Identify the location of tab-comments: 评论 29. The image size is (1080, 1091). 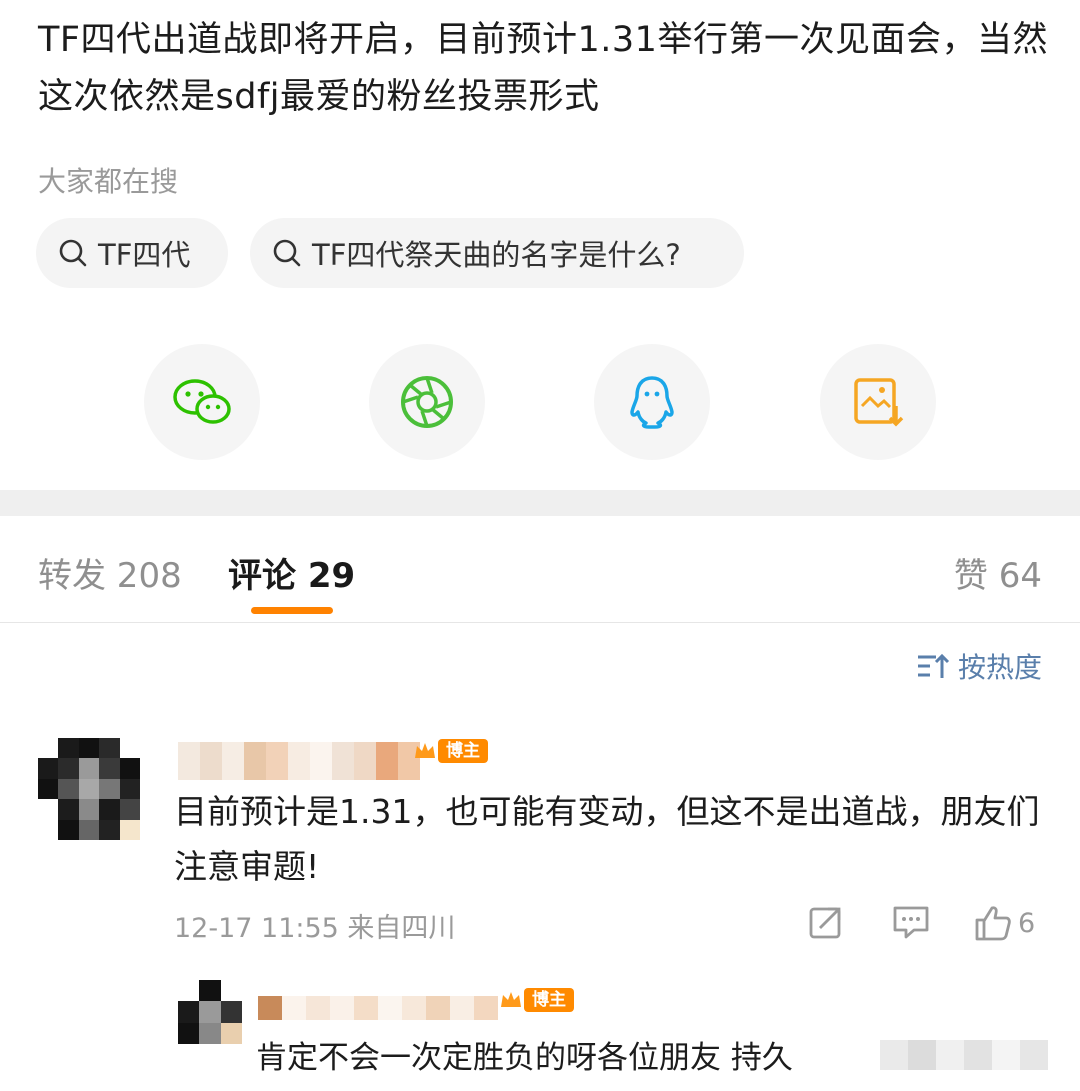
(291, 572).